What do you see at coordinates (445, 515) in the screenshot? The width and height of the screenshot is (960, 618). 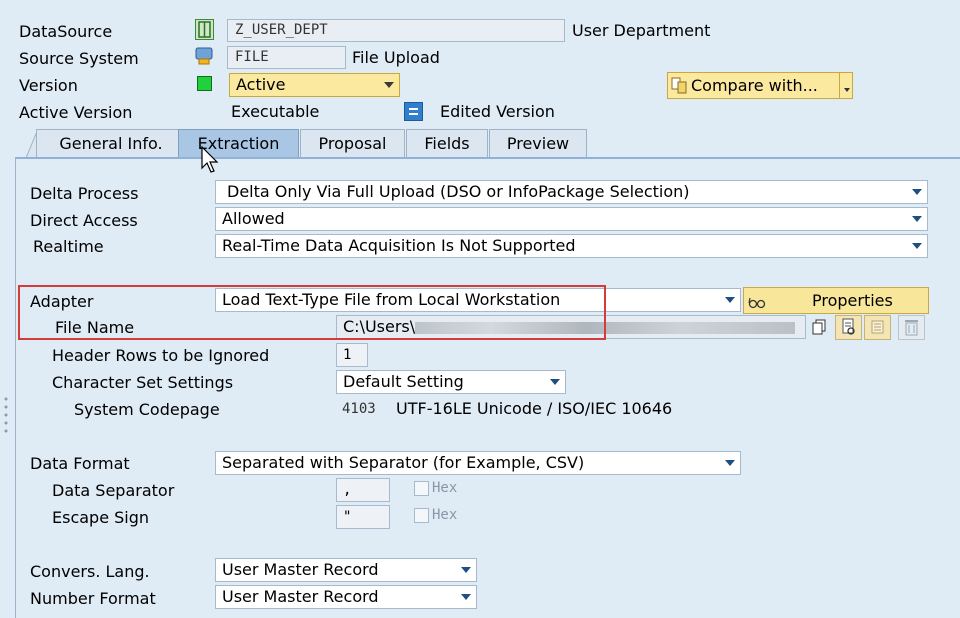 I see `hex-label-escape: Hex` at bounding box center [445, 515].